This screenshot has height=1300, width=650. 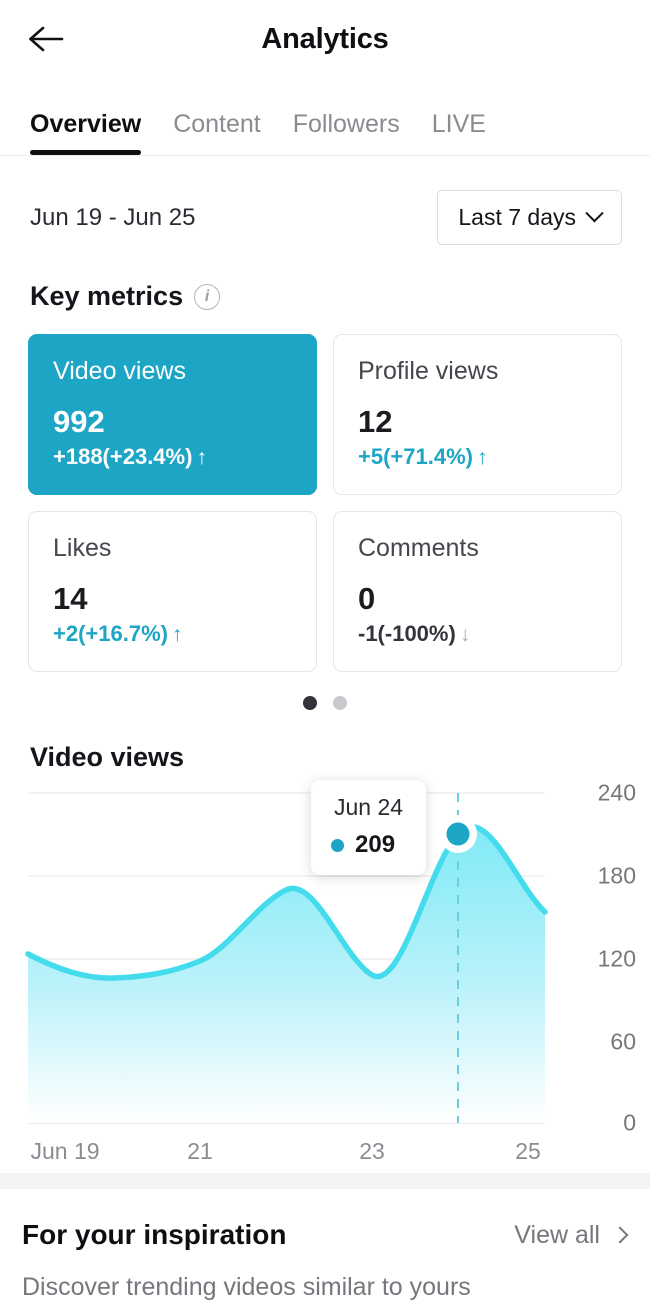 I want to click on tab-followers-label: Followers, so click(x=346, y=124).